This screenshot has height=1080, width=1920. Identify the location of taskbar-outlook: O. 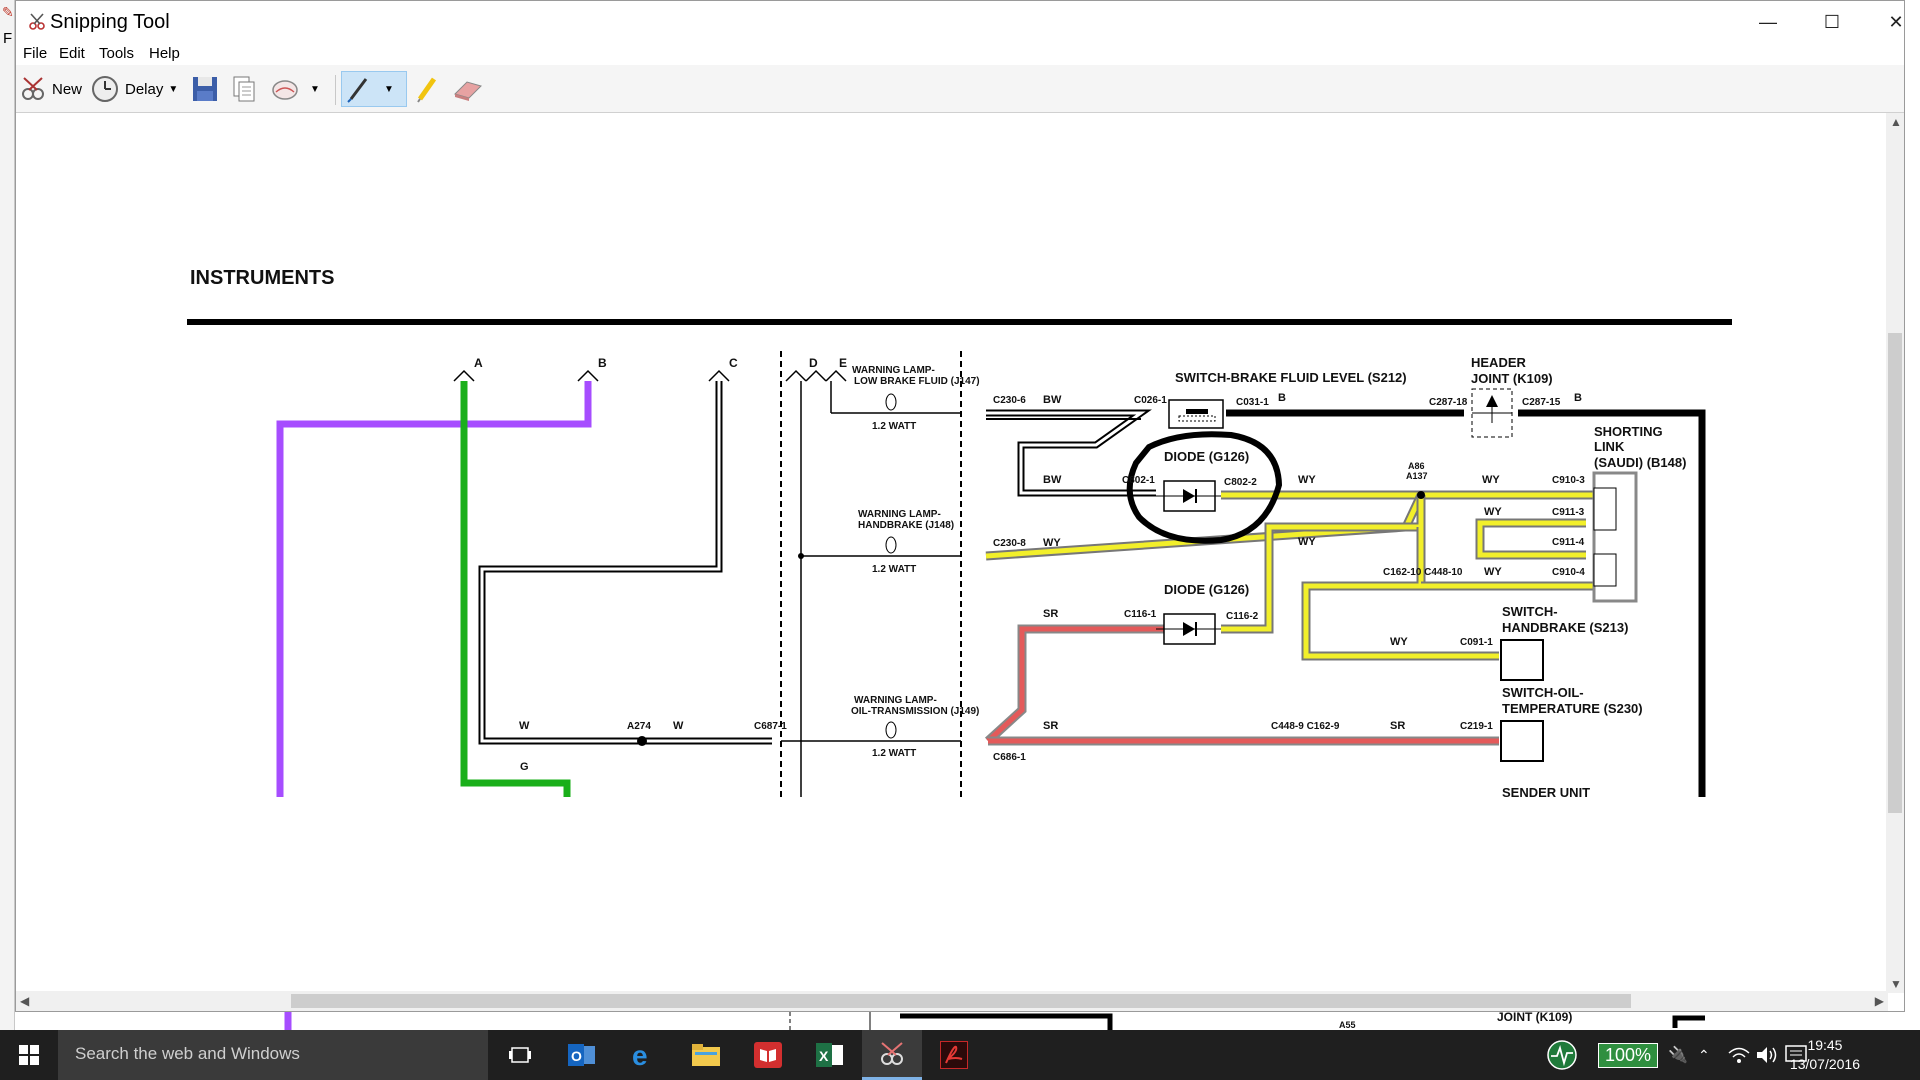
(582, 1055).